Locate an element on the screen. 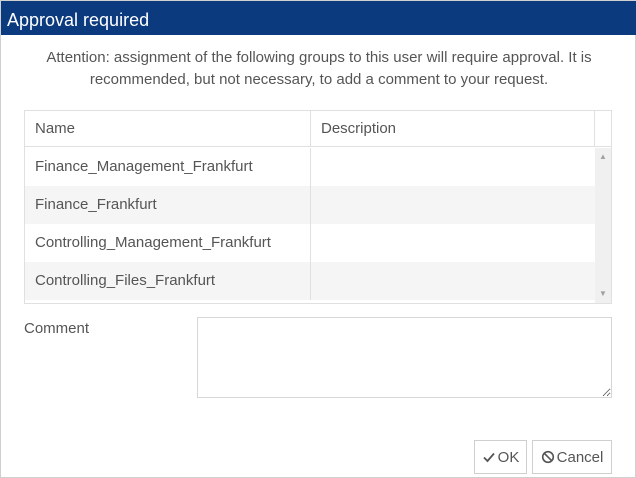 This screenshot has width=636, height=478. cell-name: Finance_Frankfurt is located at coordinates (168, 205).